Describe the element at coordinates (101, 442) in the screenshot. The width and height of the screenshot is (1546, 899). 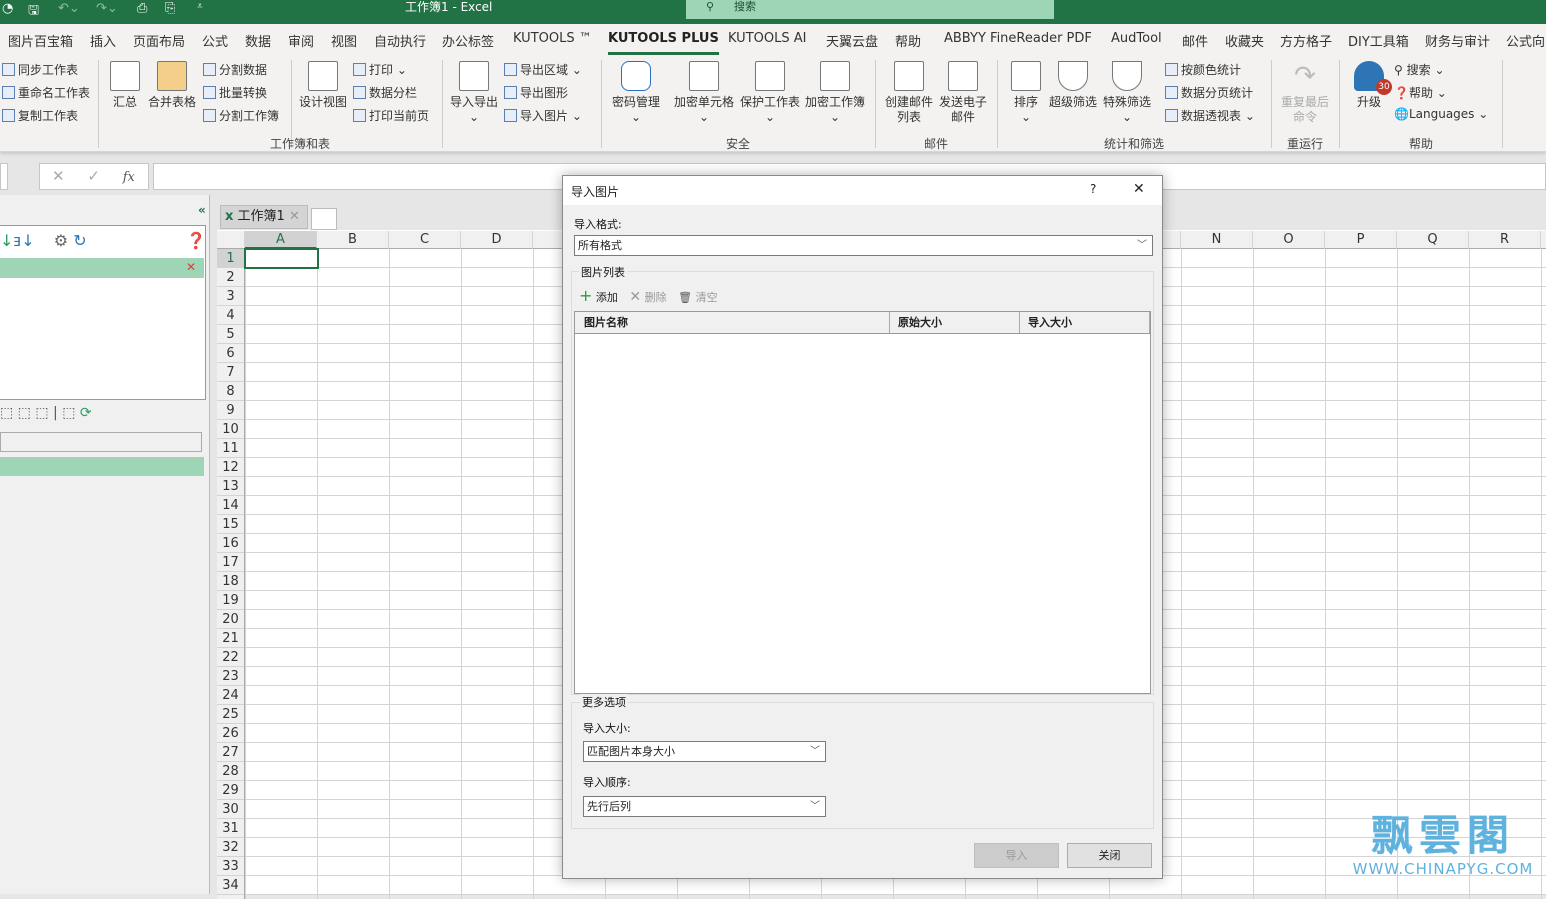
I see `filter-input` at that location.